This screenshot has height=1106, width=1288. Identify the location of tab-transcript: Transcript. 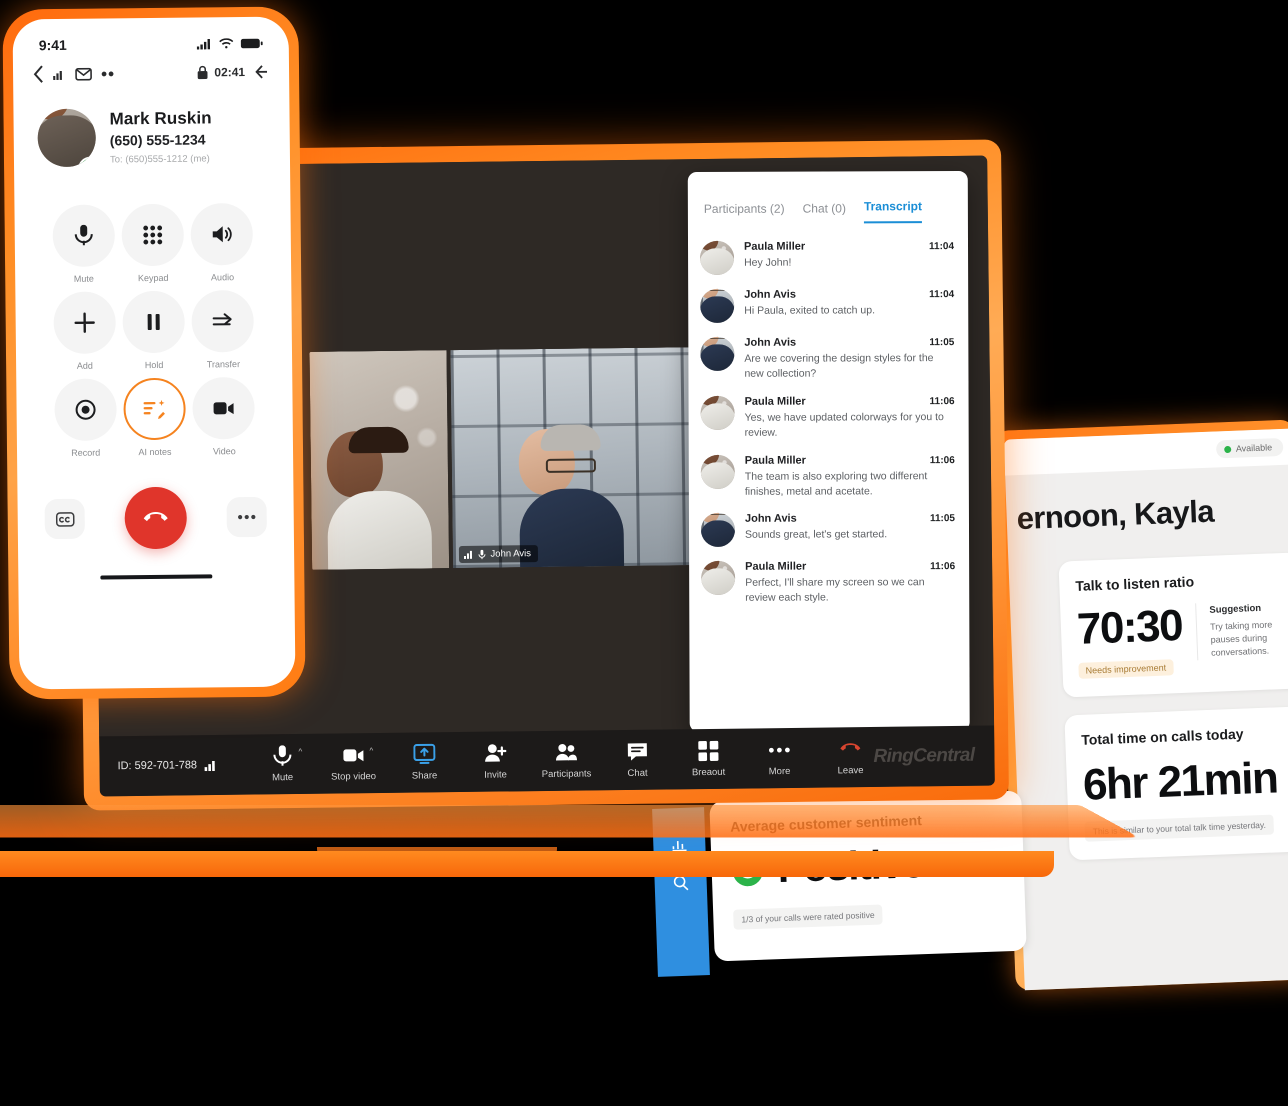
(893, 211).